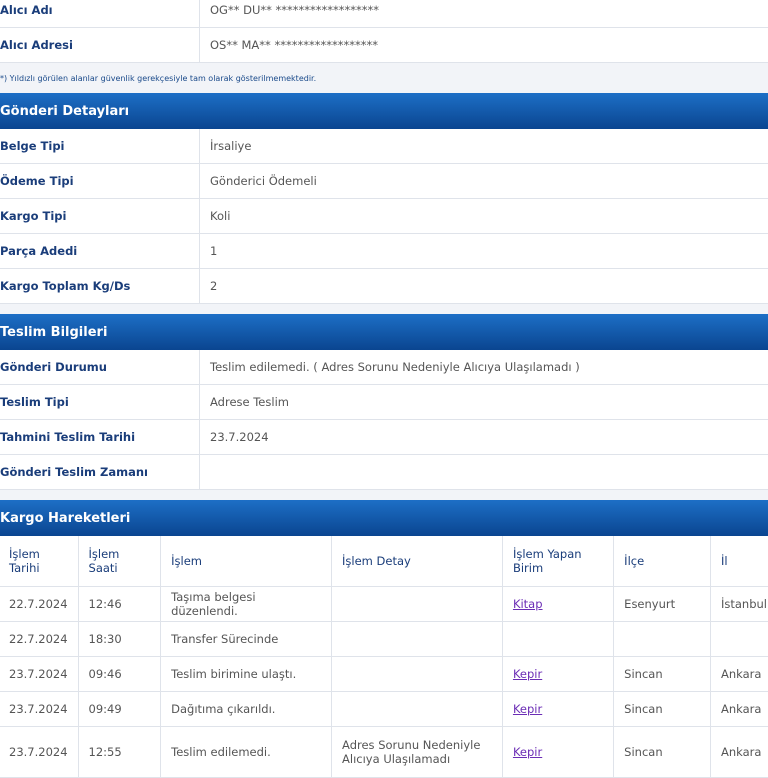 The height and width of the screenshot is (778, 768). What do you see at coordinates (100, 402) in the screenshot?
I see `delivery-label: Teslim Tipi` at bounding box center [100, 402].